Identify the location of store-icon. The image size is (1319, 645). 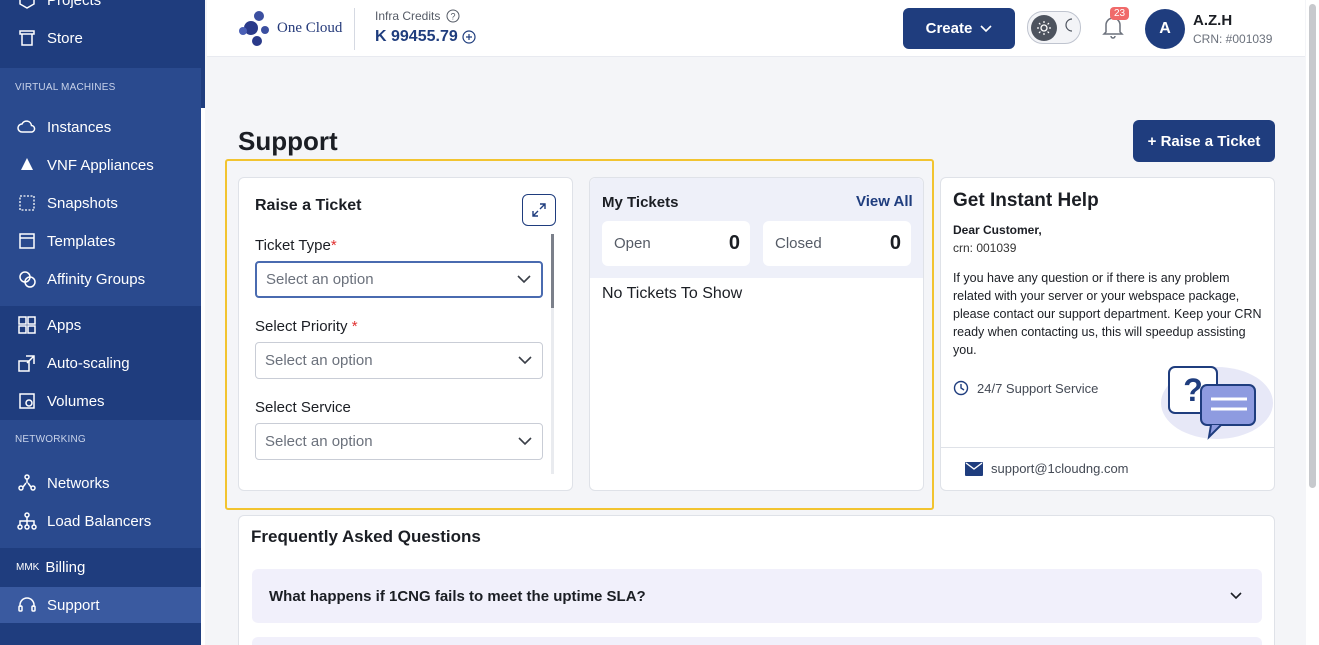
(27, 38).